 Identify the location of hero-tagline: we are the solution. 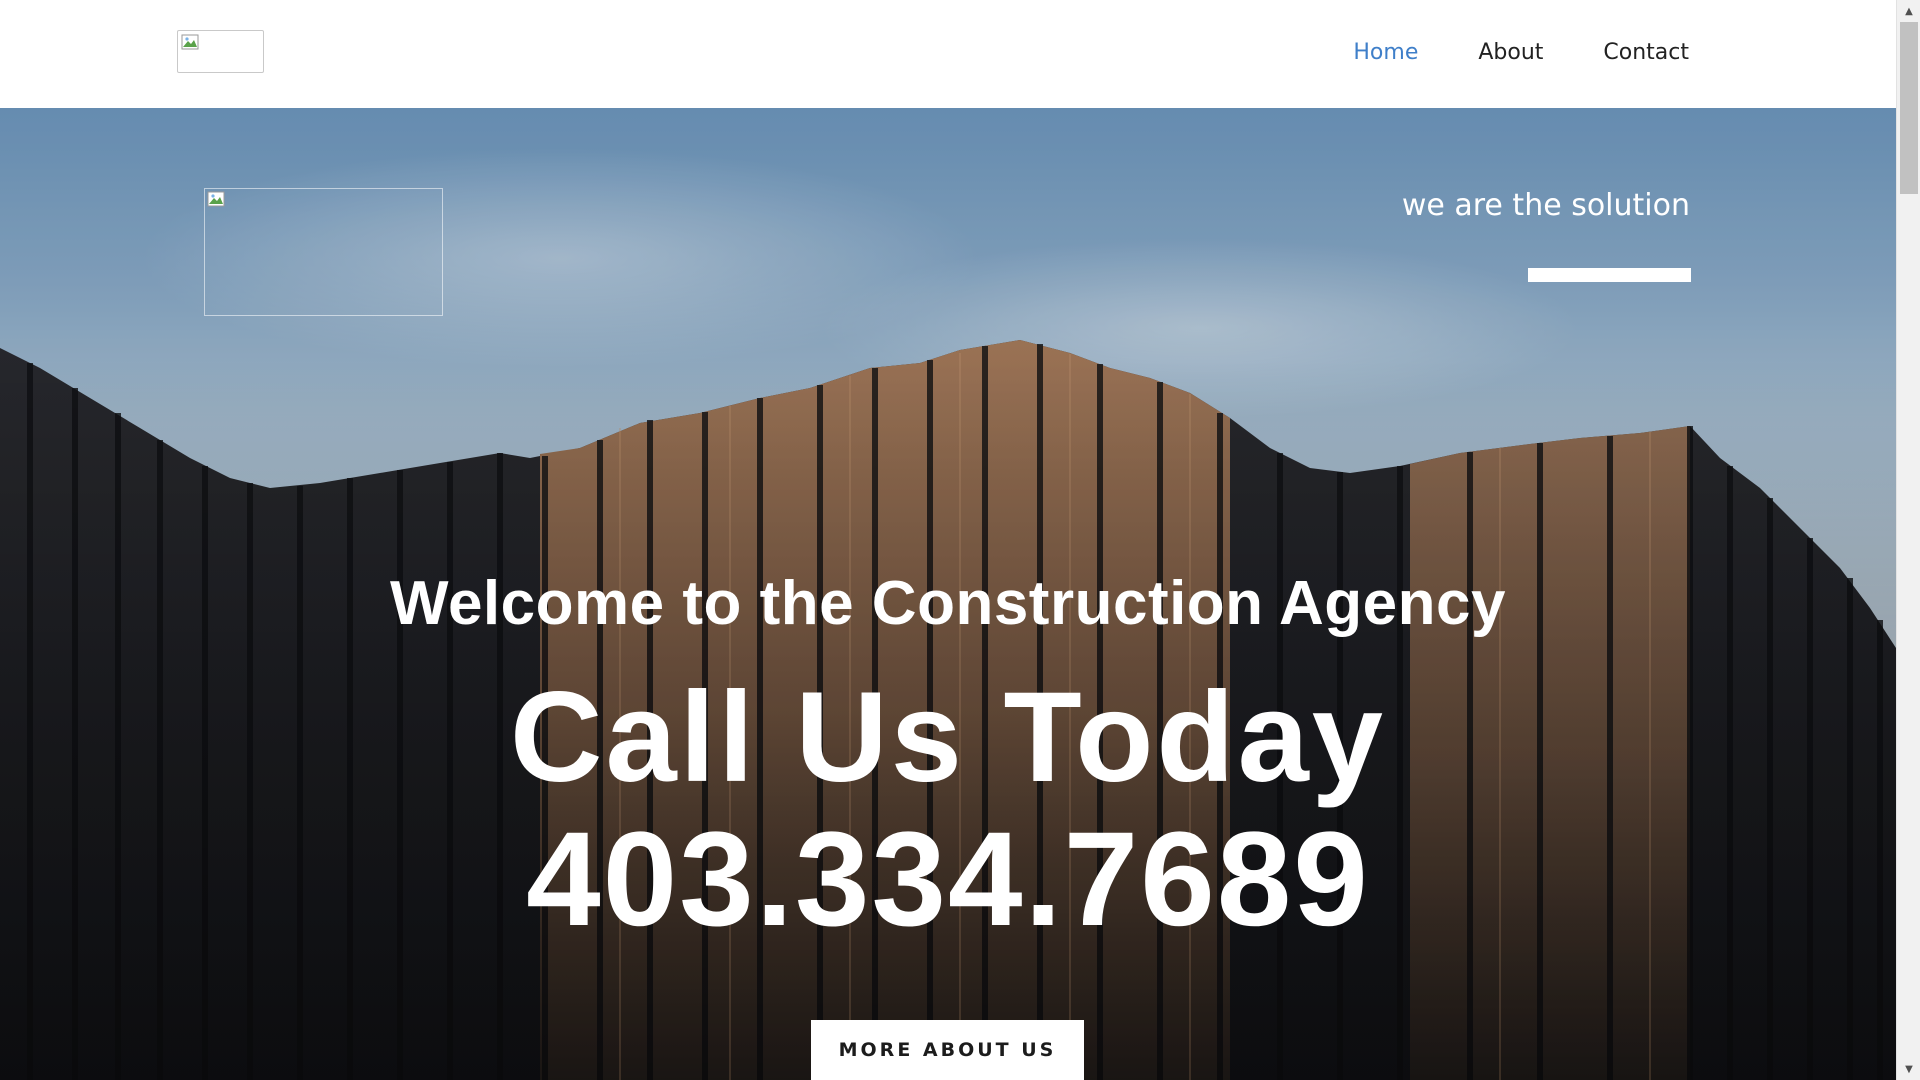
(1545, 205).